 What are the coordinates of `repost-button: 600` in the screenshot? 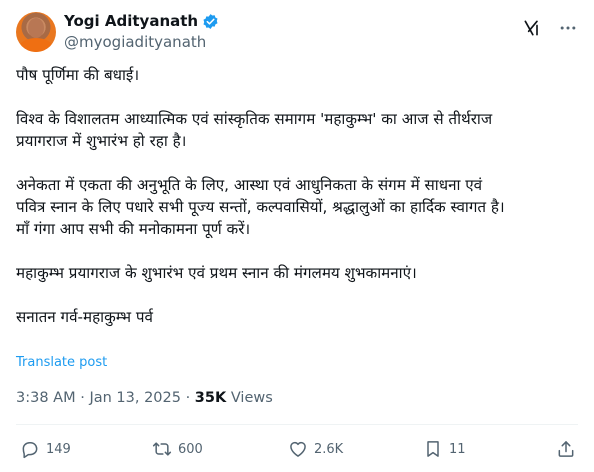 It's located at (177, 449).